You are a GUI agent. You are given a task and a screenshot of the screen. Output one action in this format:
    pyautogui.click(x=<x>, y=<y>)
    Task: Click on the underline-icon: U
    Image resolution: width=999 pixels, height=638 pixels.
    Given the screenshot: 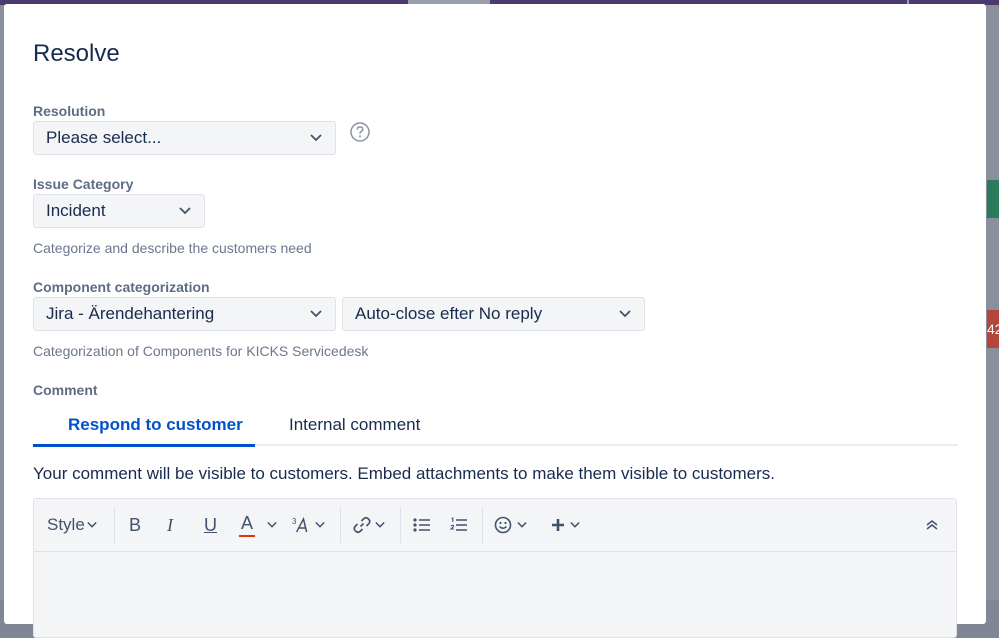 What is the action you would take?
    pyautogui.click(x=210, y=524)
    